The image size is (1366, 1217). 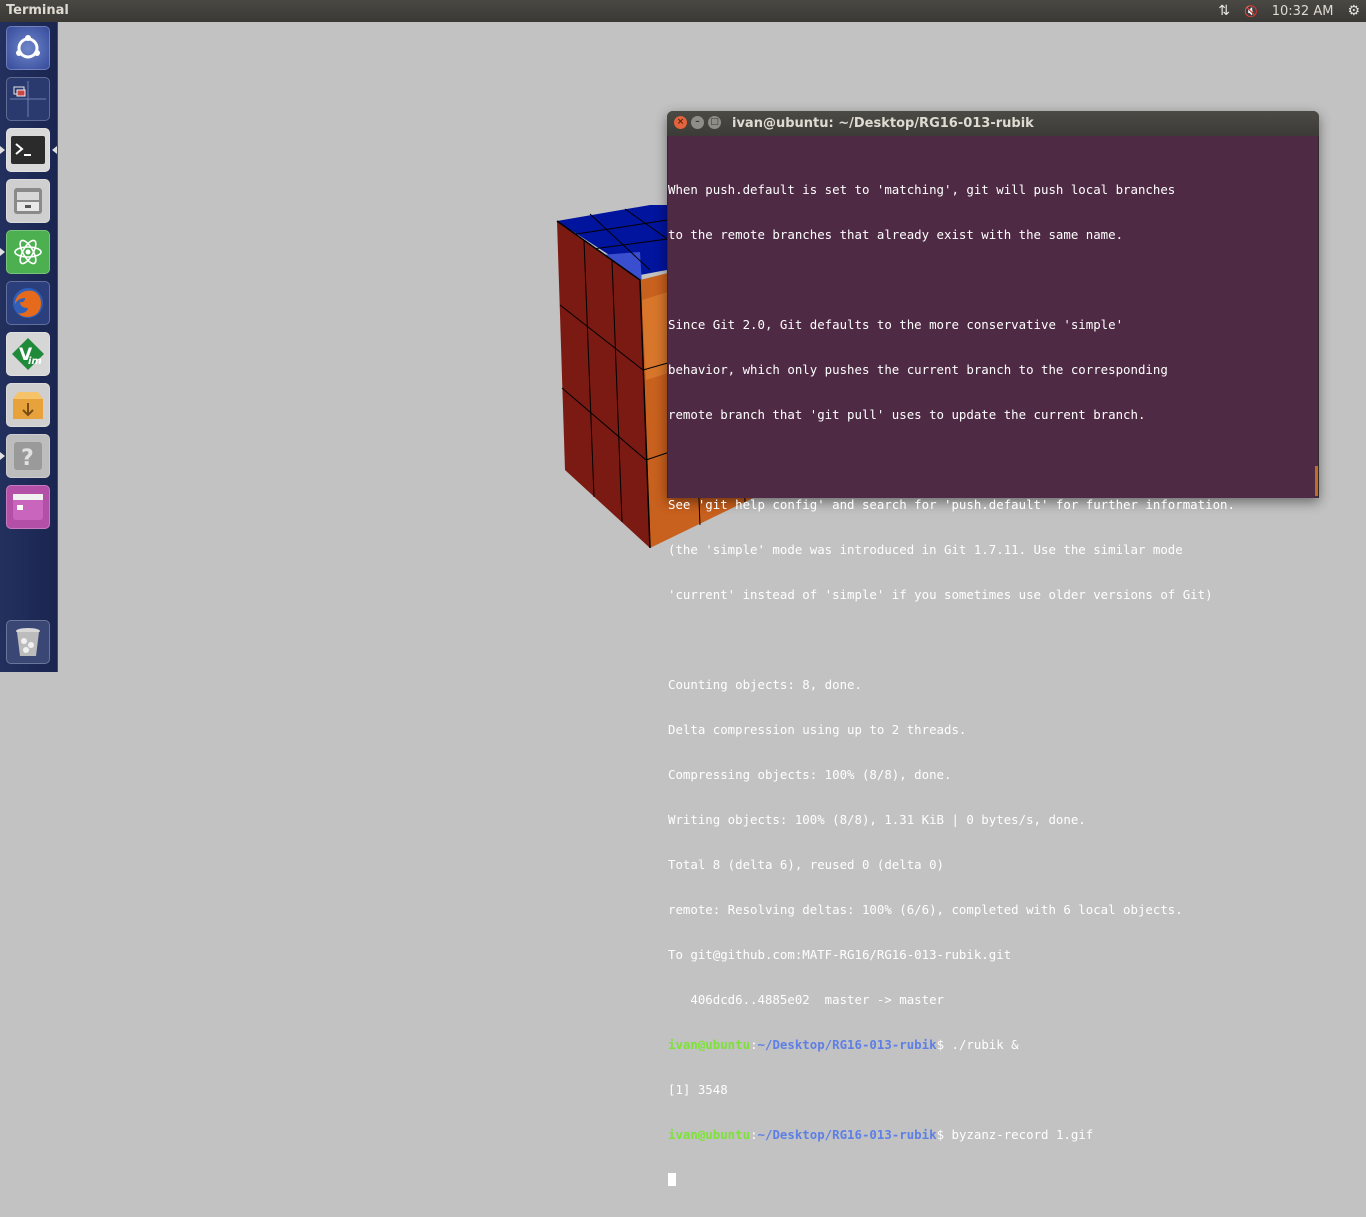 I want to click on scrollbar, so click(x=1316, y=481).